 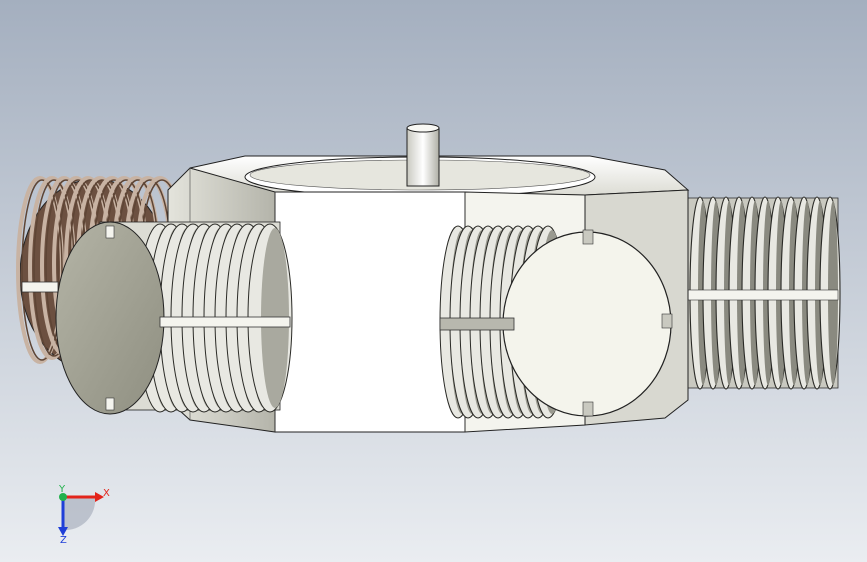 I want to click on front-left-cap, so click(x=110, y=318).